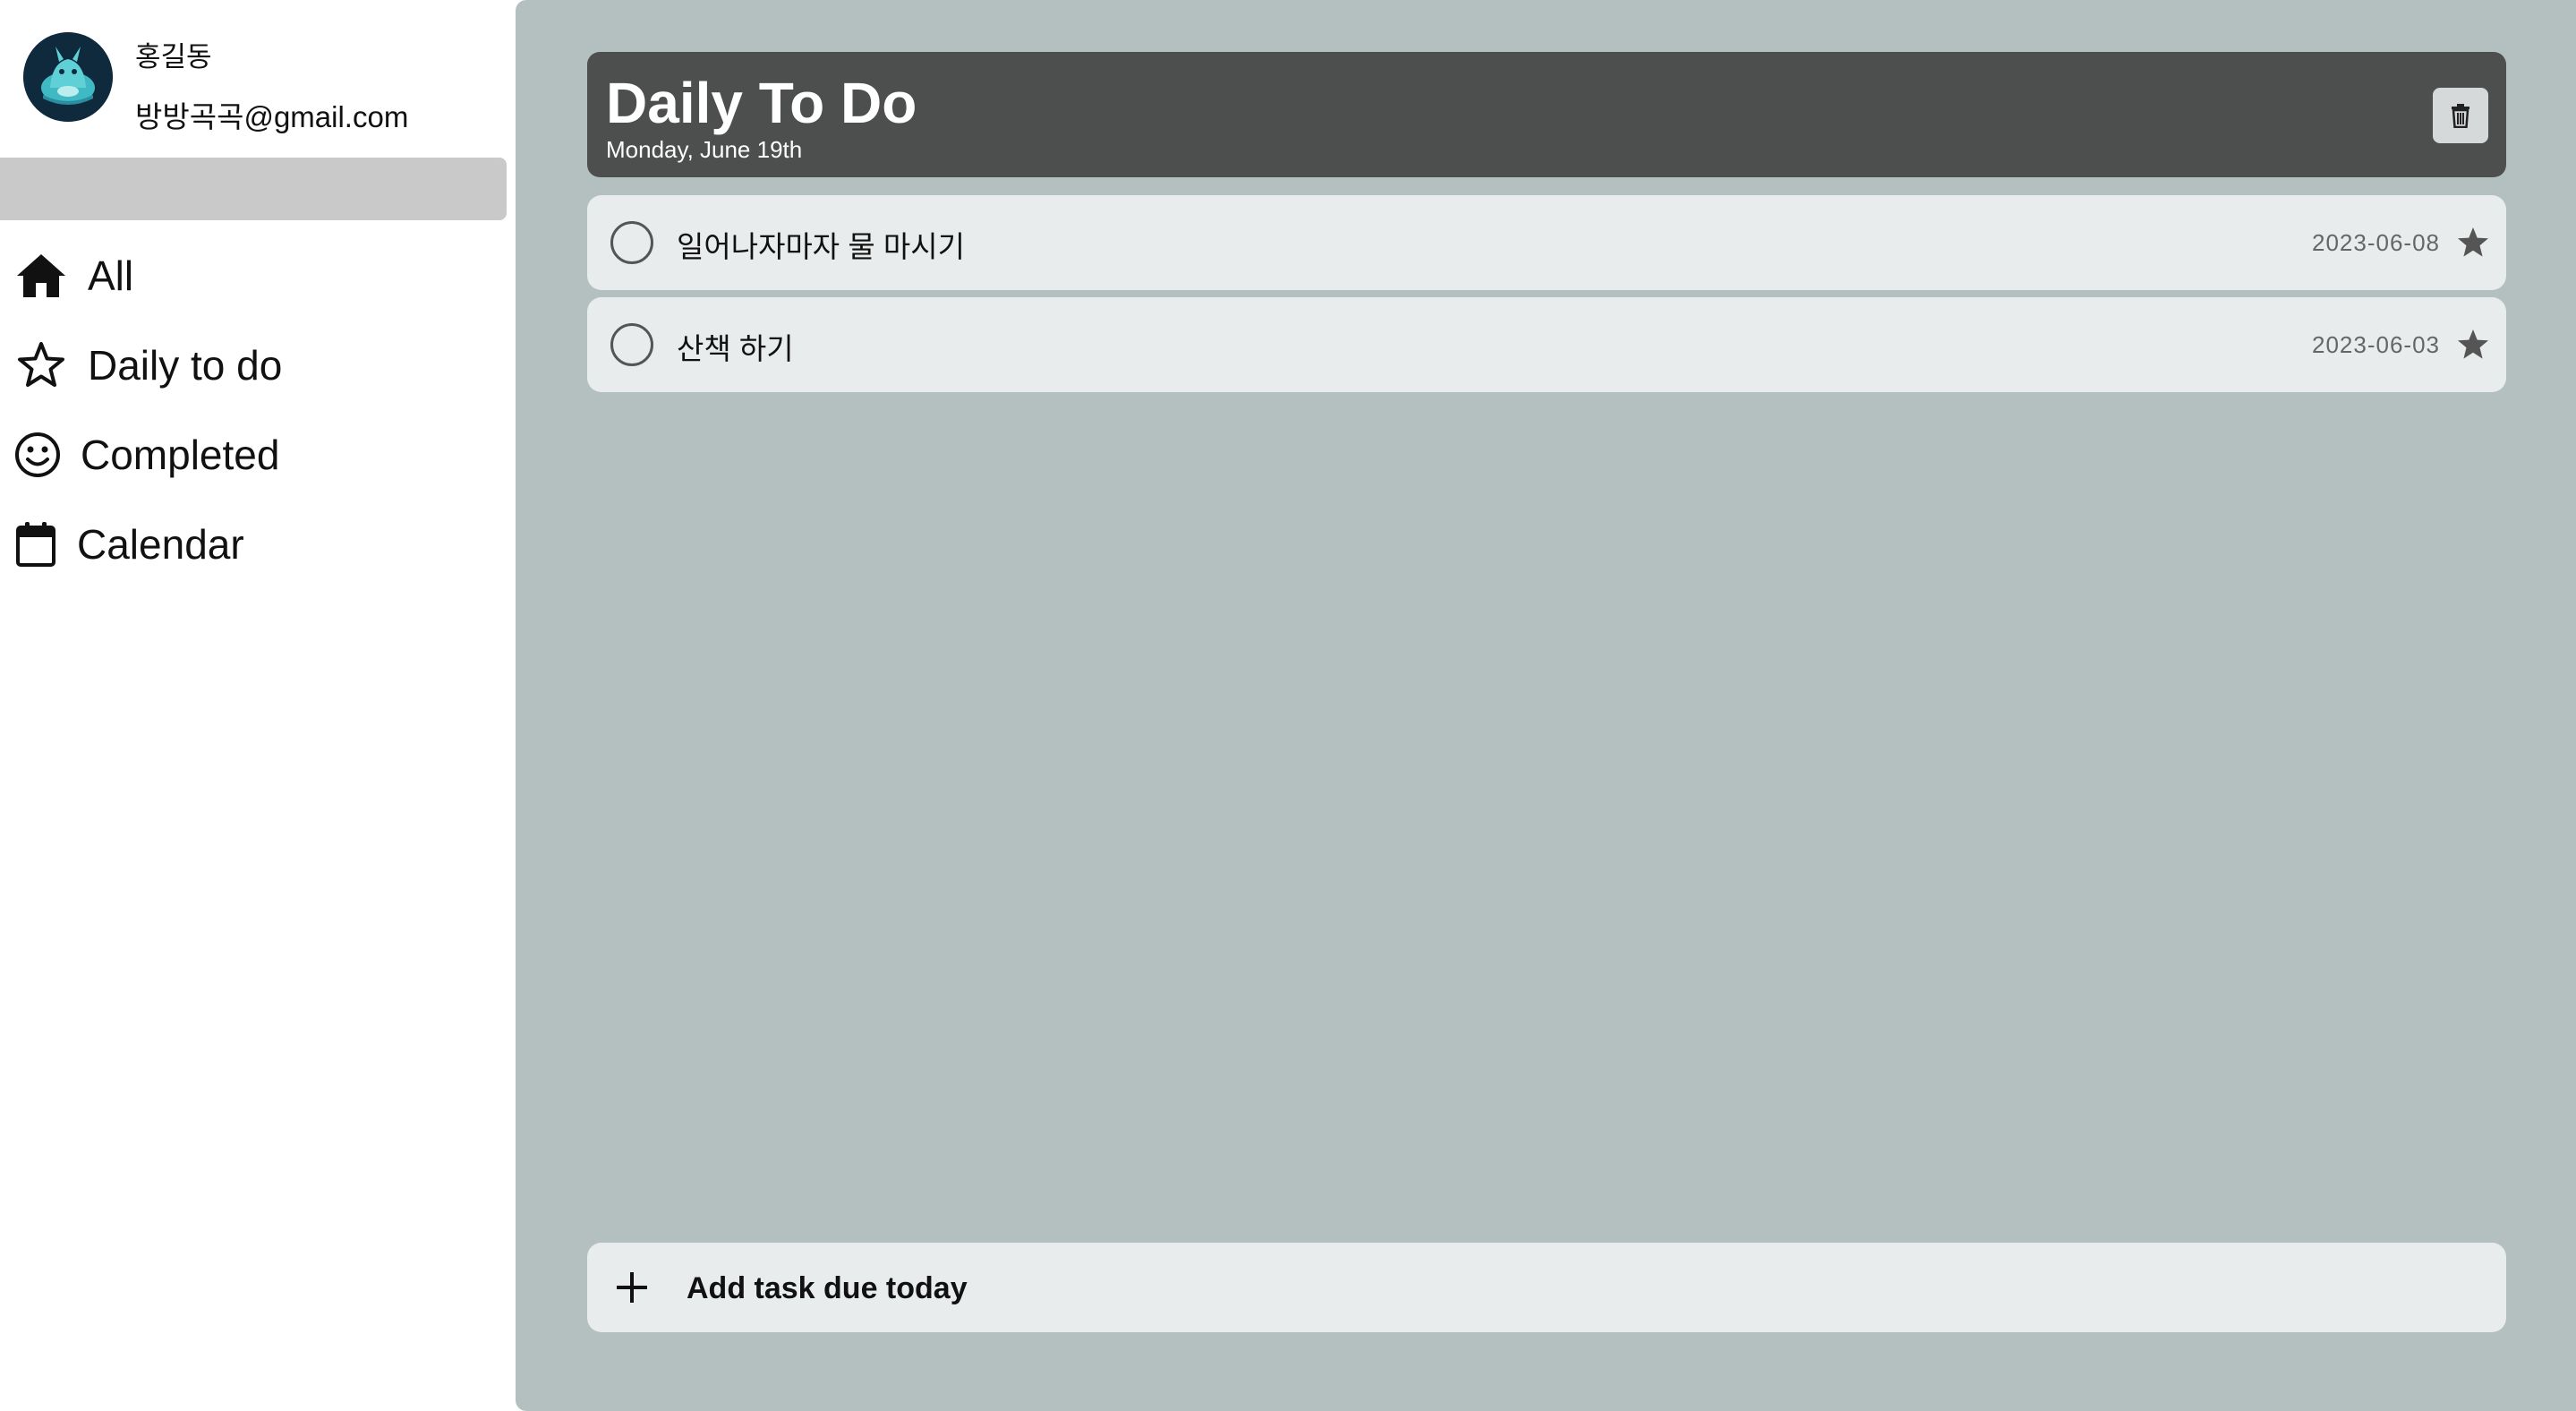 The width and height of the screenshot is (2576, 1411). What do you see at coordinates (173, 57) in the screenshot?
I see `user-name: 홍길동` at bounding box center [173, 57].